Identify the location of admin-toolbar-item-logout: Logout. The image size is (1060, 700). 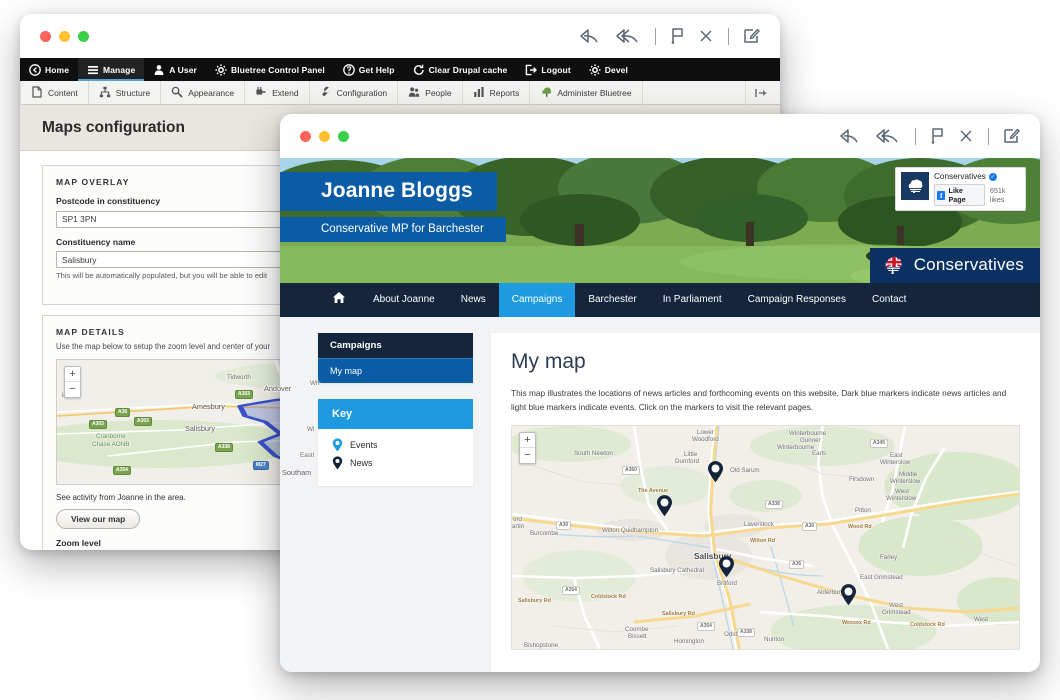
(547, 69).